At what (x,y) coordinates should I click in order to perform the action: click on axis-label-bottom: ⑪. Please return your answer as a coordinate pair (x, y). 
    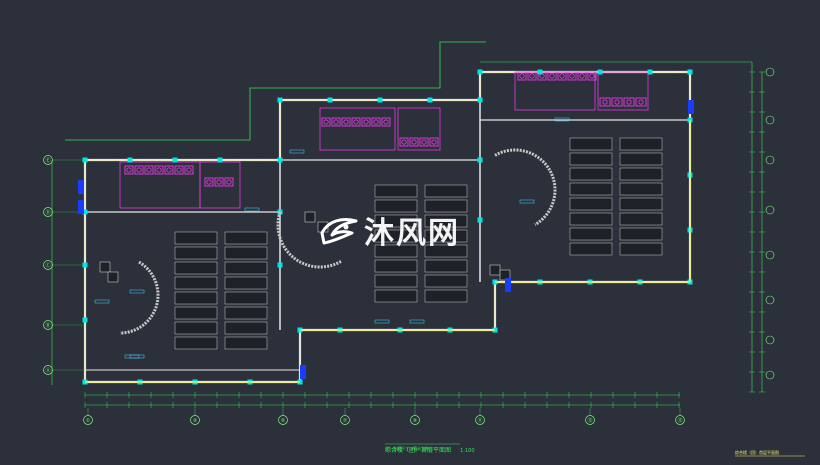
    Looking at the image, I should click on (479, 420).